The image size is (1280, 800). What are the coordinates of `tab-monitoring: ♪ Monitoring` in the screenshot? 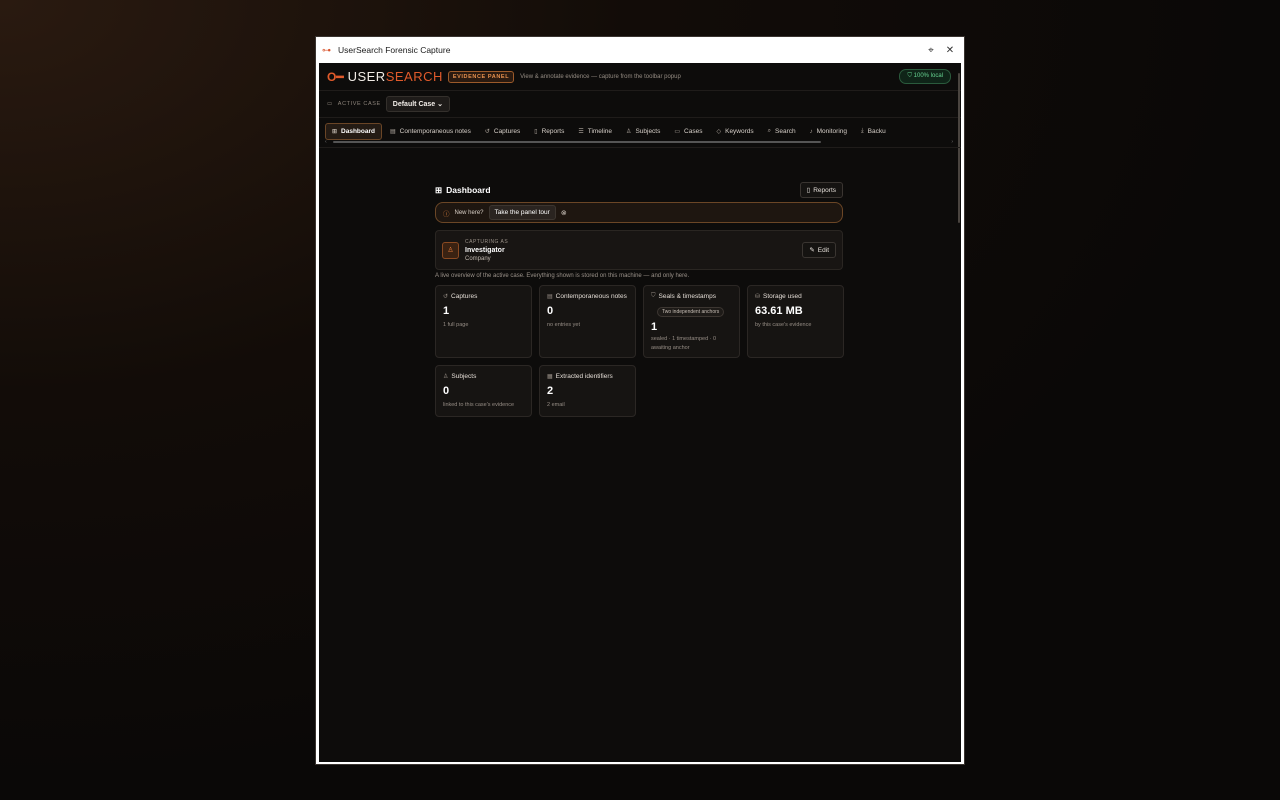 It's located at (828, 131).